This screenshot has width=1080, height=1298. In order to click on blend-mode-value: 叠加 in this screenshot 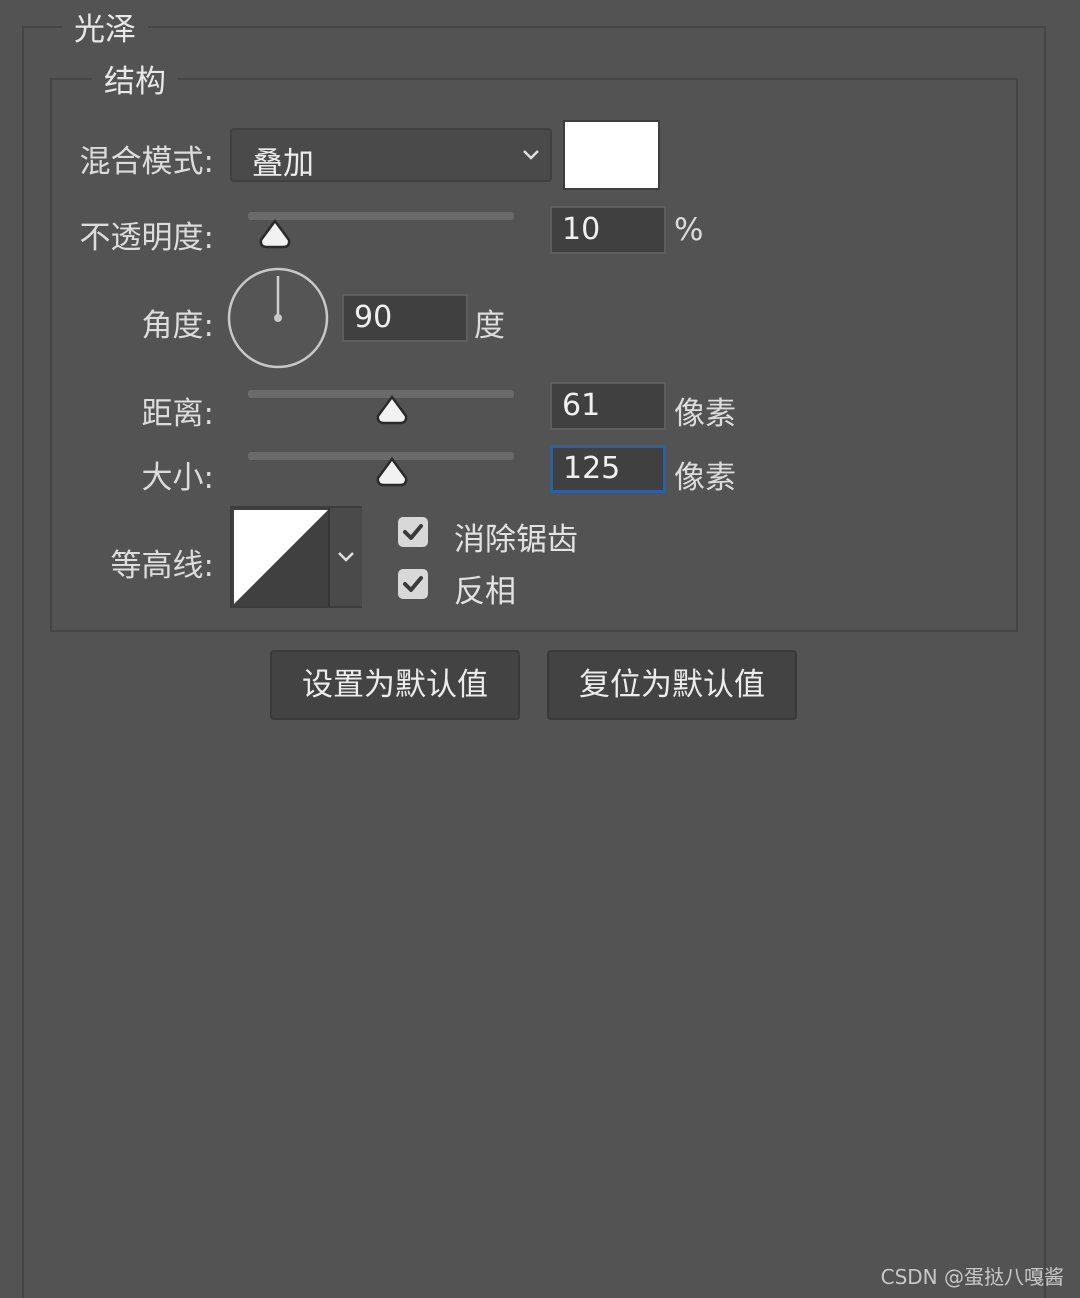, I will do `click(283, 164)`.